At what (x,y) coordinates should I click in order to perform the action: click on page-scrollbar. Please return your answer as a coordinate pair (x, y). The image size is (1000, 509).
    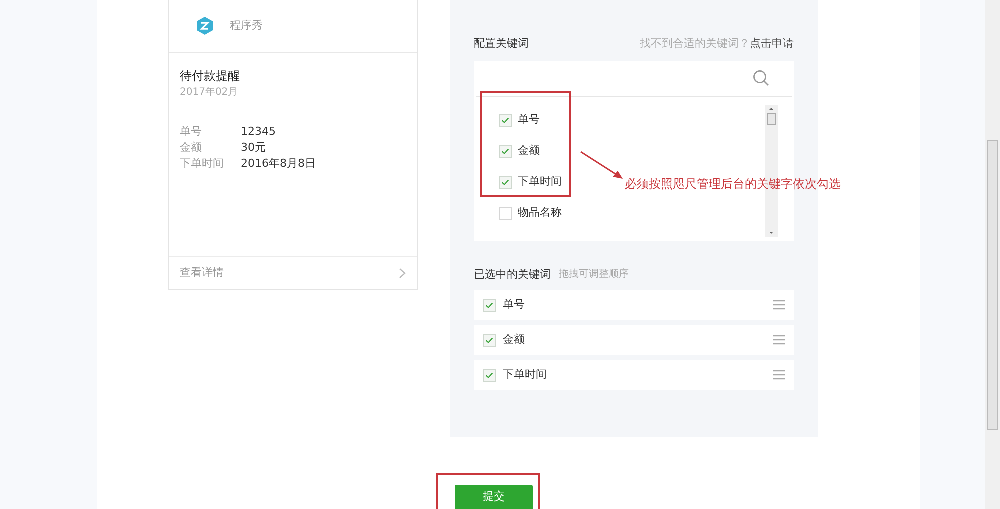
    Looking at the image, I should click on (992, 254).